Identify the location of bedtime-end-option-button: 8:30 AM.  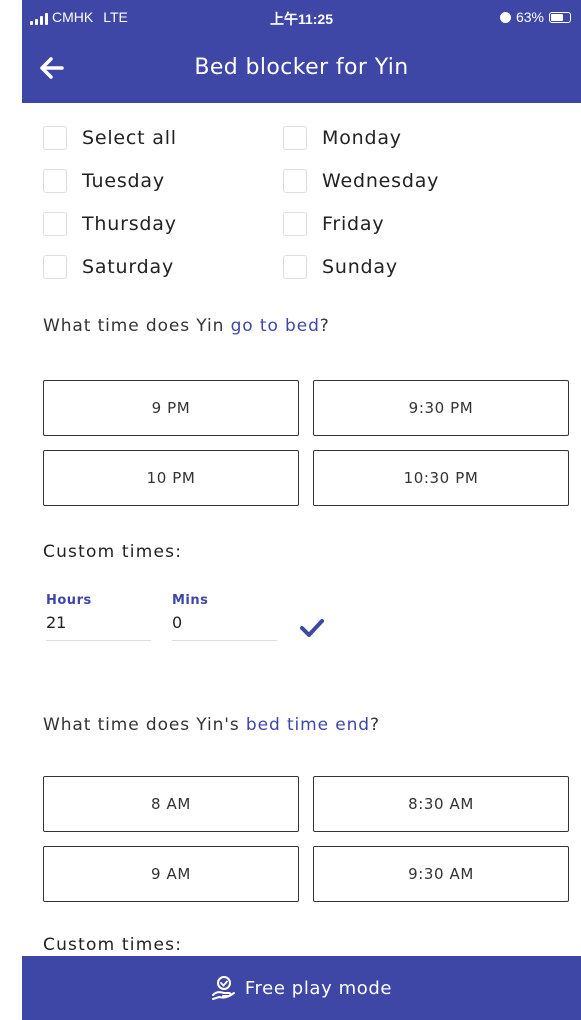
(441, 804).